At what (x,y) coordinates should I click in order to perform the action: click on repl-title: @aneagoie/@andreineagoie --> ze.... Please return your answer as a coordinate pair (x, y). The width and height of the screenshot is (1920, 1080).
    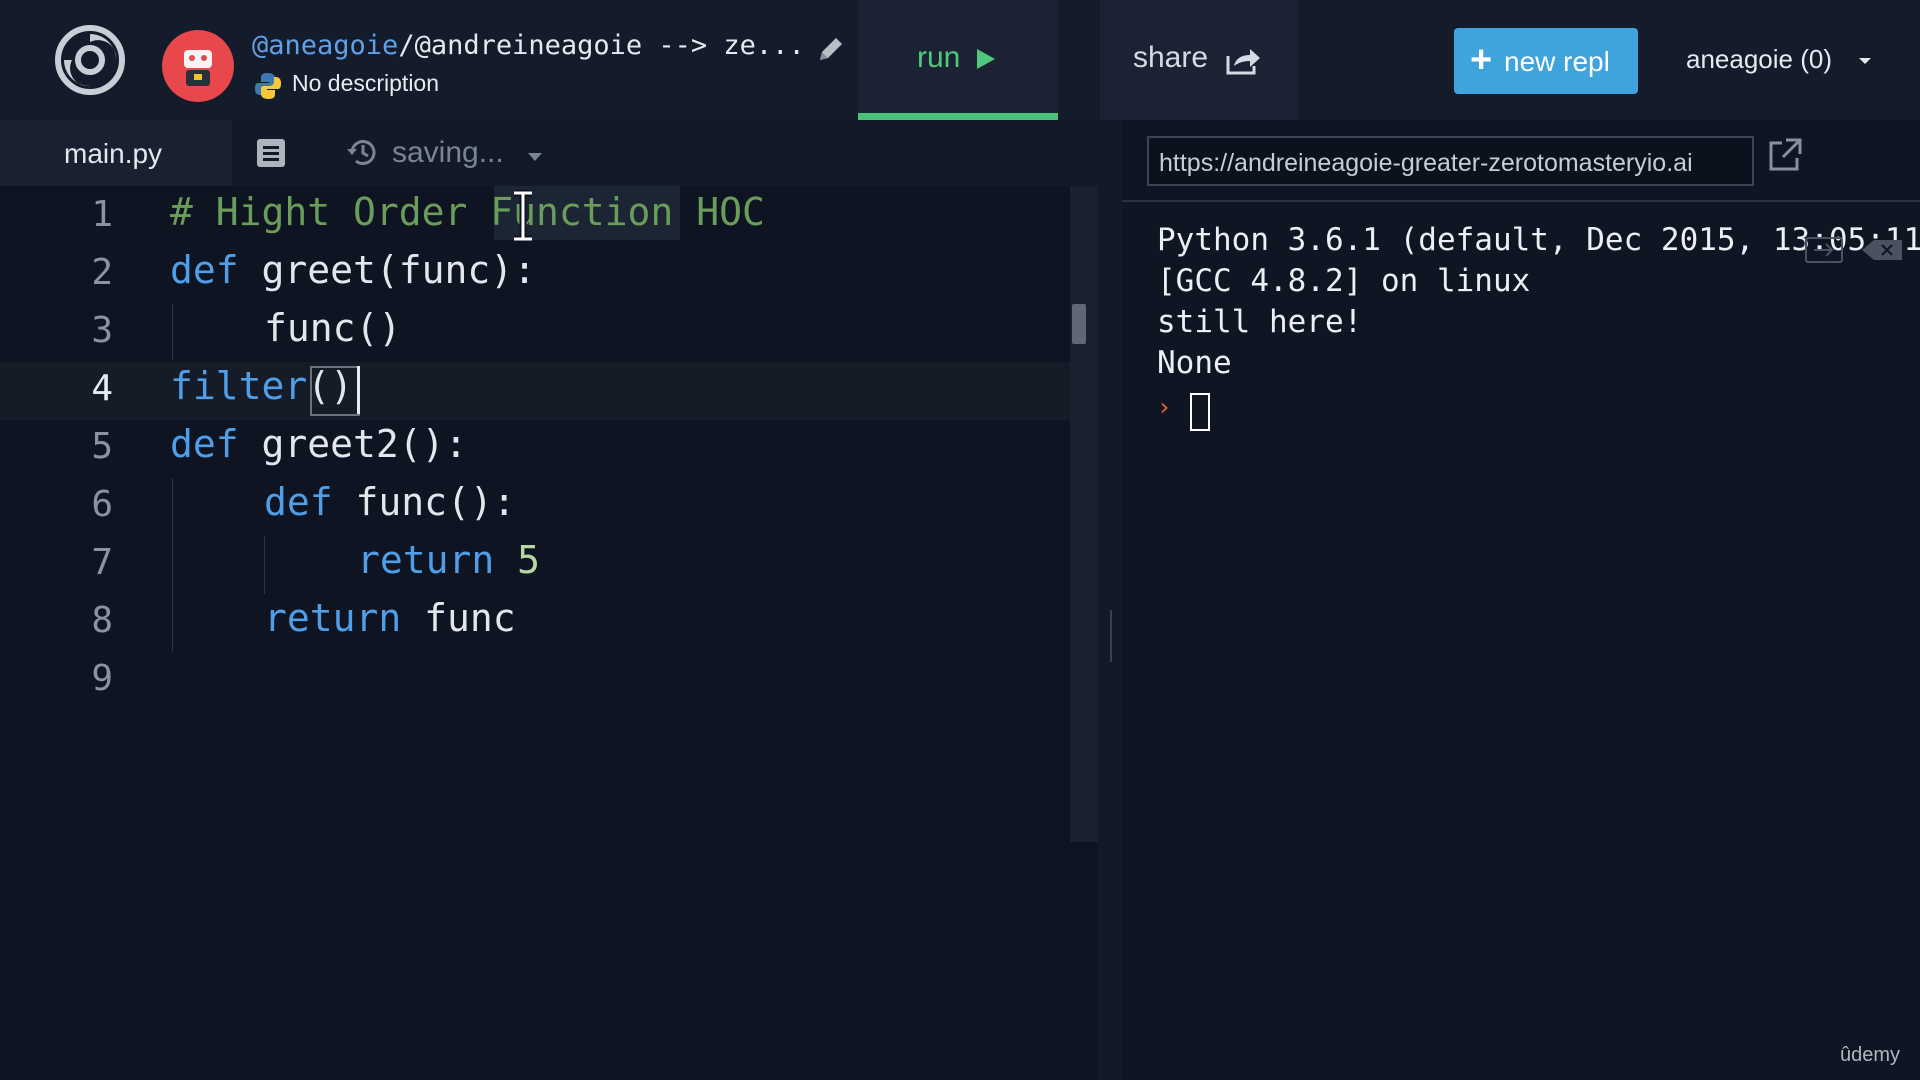
    Looking at the image, I should click on (528, 45).